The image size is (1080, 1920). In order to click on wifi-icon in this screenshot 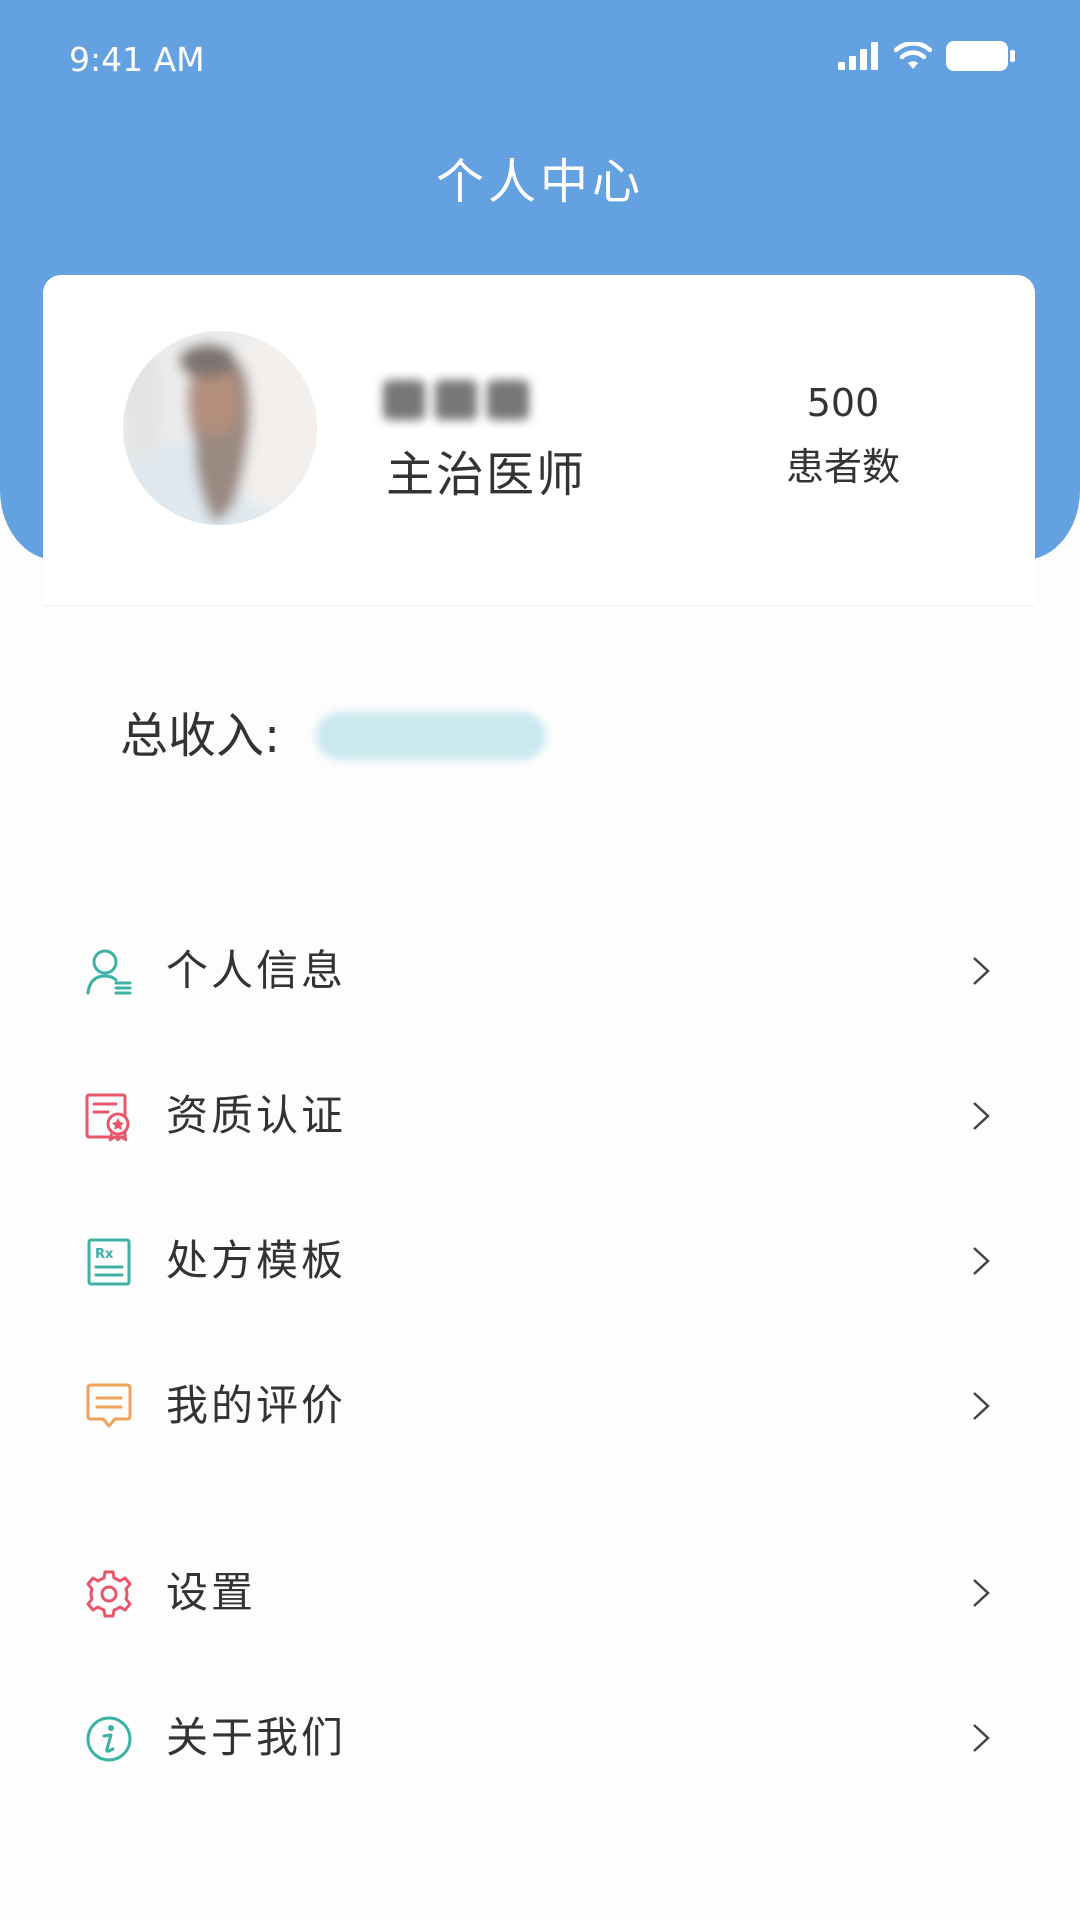, I will do `click(913, 55)`.